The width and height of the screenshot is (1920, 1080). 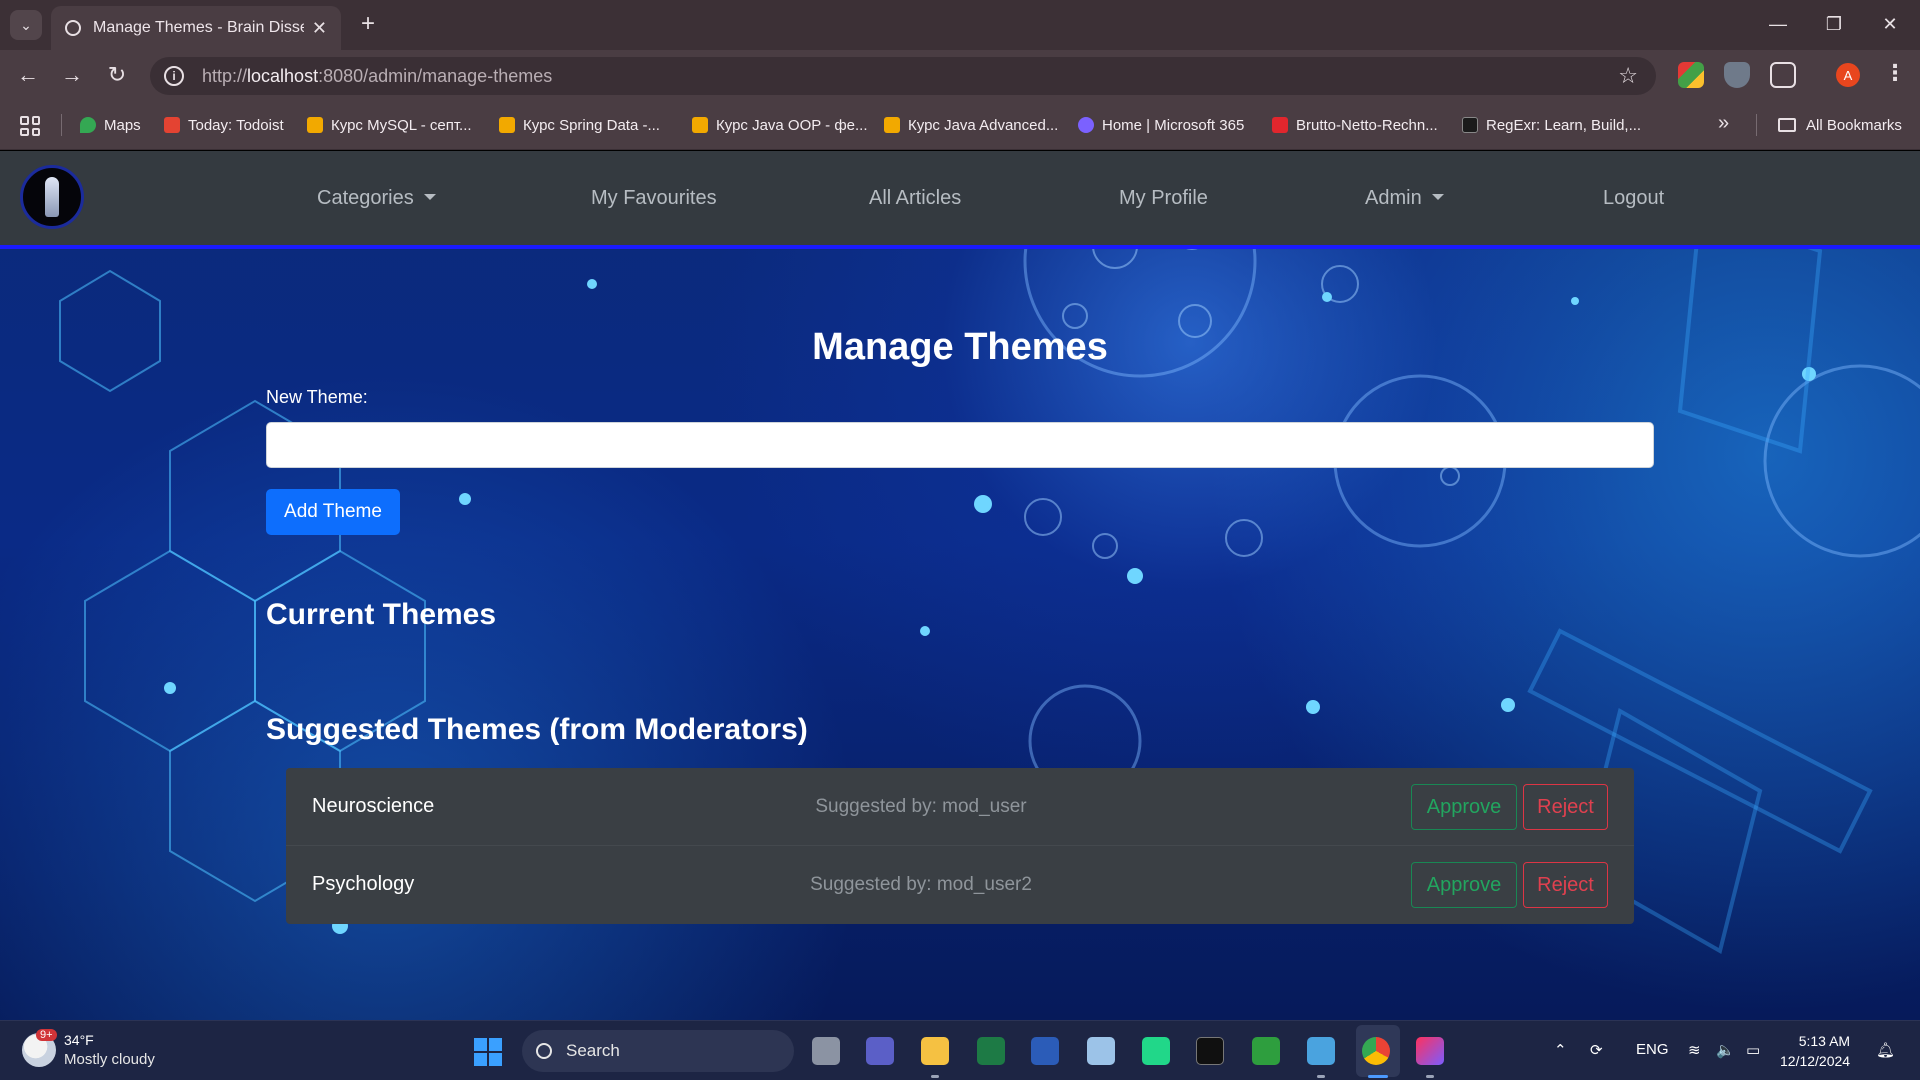 What do you see at coordinates (1895, 73) in the screenshot?
I see `browser-menu-icon: ⋮` at bounding box center [1895, 73].